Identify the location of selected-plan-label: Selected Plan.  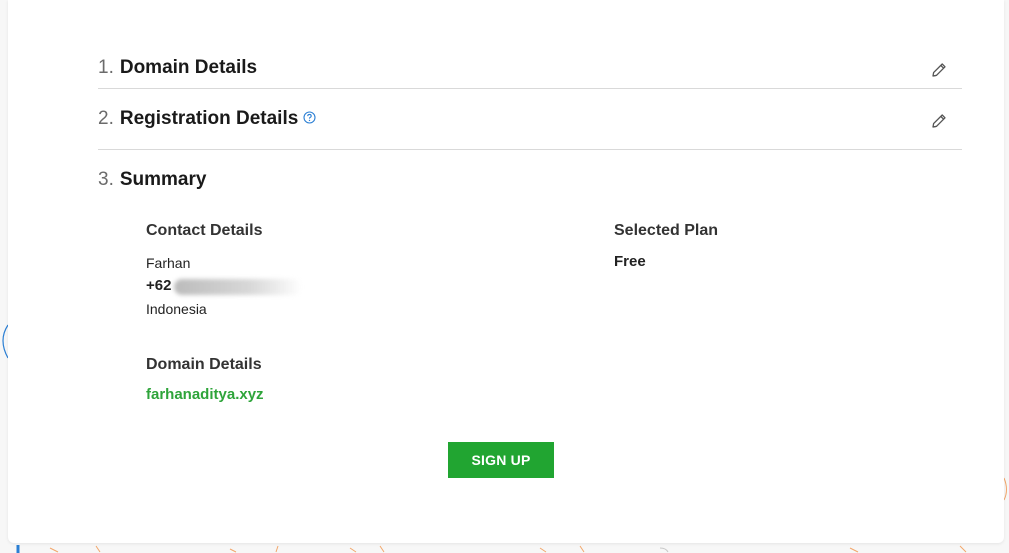
(666, 230).